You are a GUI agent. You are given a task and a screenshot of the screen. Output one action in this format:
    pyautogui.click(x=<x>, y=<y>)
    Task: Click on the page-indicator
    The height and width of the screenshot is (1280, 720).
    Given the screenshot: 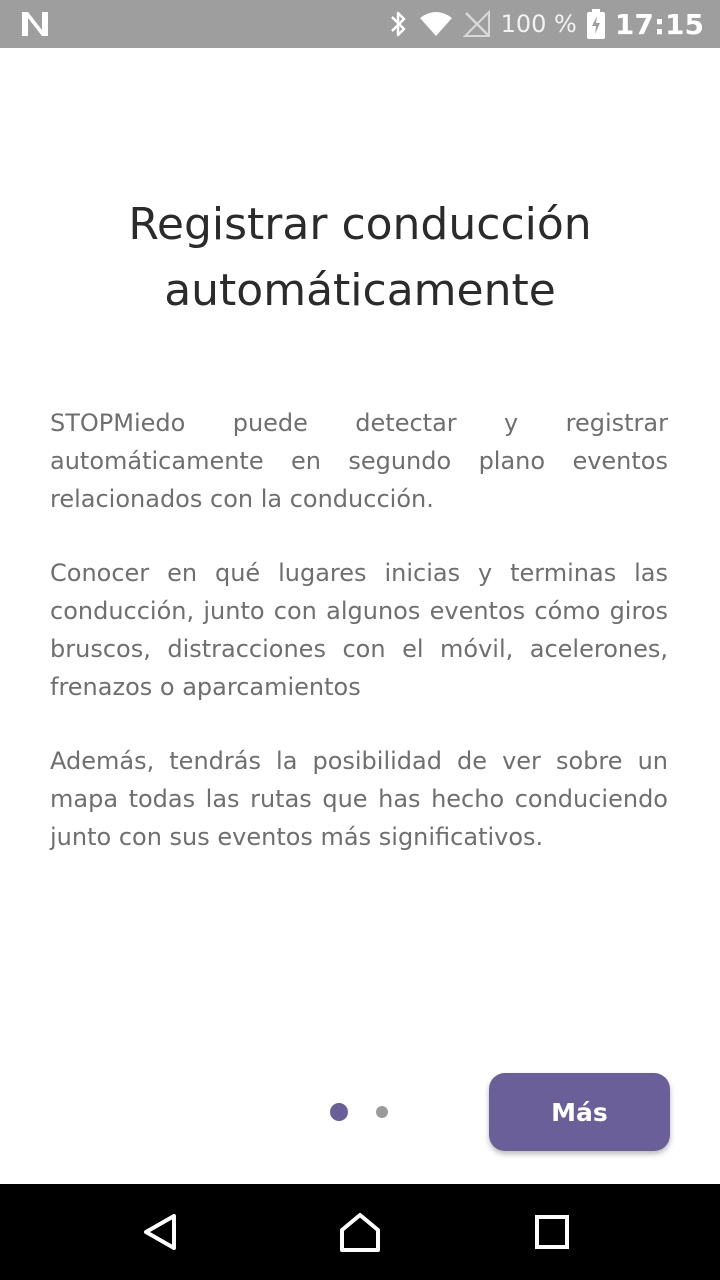 What is the action you would take?
    pyautogui.click(x=359, y=1112)
    